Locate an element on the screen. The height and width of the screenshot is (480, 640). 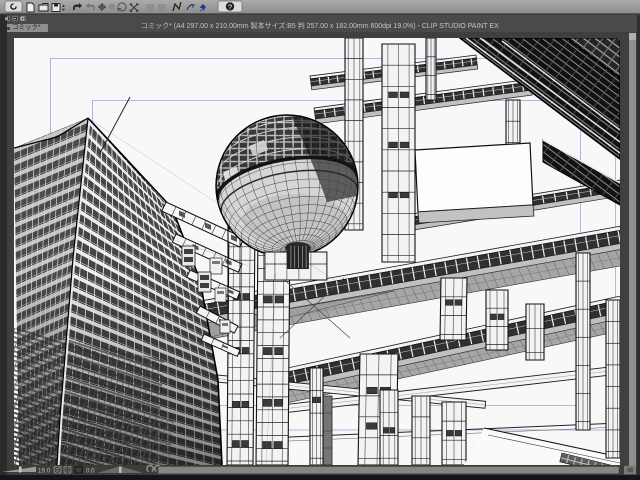
svg-text: 19.0 is located at coordinates (44, 471).